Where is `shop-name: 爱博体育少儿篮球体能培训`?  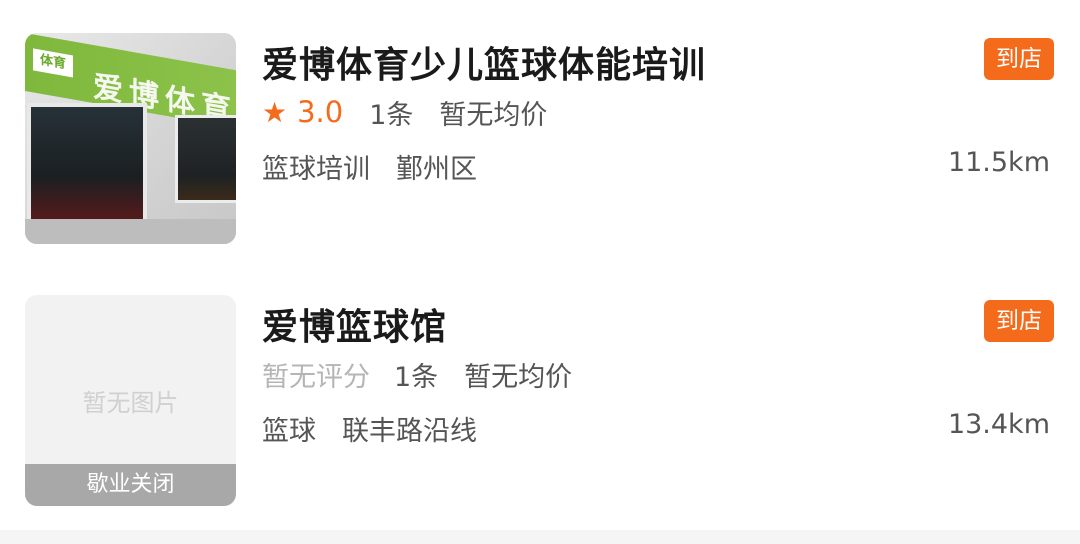 shop-name: 爱博体育少儿篮球体能培训 is located at coordinates (484, 62).